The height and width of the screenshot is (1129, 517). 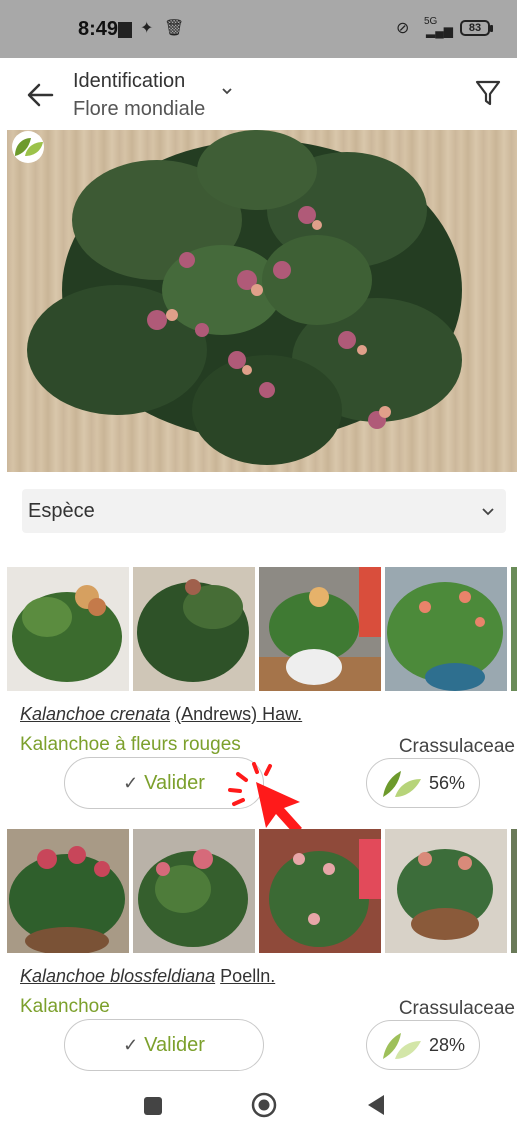 What do you see at coordinates (40, 95) in the screenshot?
I see `arrow-left-icon` at bounding box center [40, 95].